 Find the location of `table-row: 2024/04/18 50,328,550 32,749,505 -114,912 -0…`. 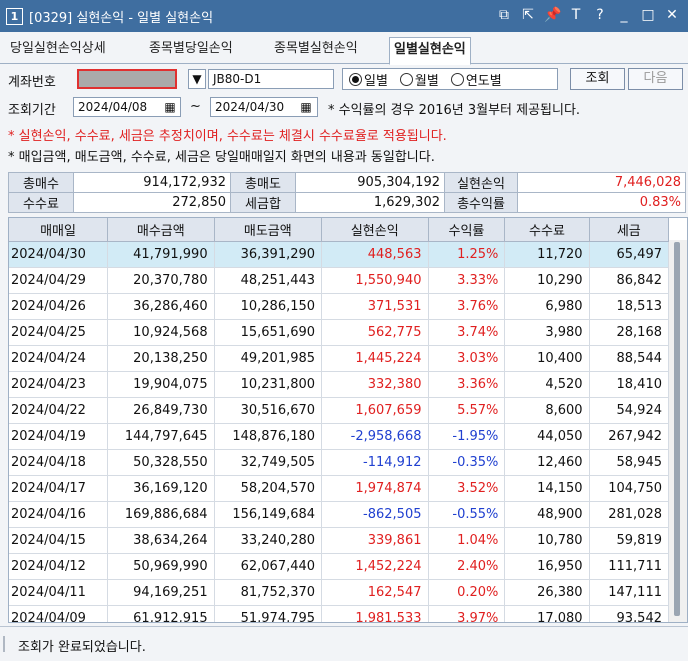

table-row: 2024/04/18 50,328,550 32,749,505 -114,912 -0… is located at coordinates (339, 462).